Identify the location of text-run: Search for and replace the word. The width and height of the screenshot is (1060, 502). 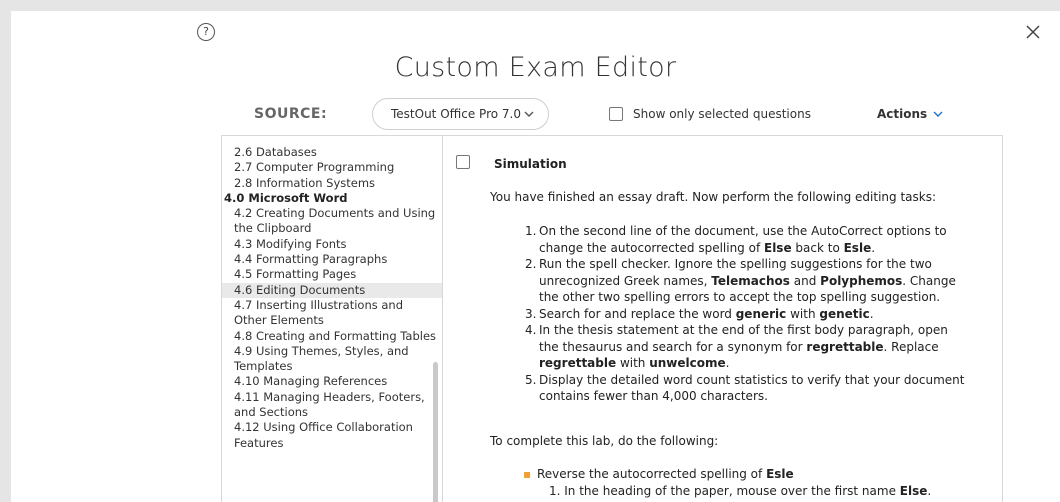
(637, 313).